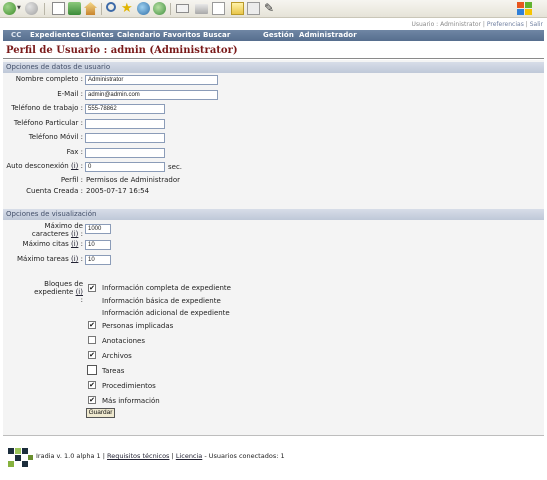 This screenshot has width=547, height=480. Describe the element at coordinates (100, 413) in the screenshot. I see `save-button: Guardar` at that location.